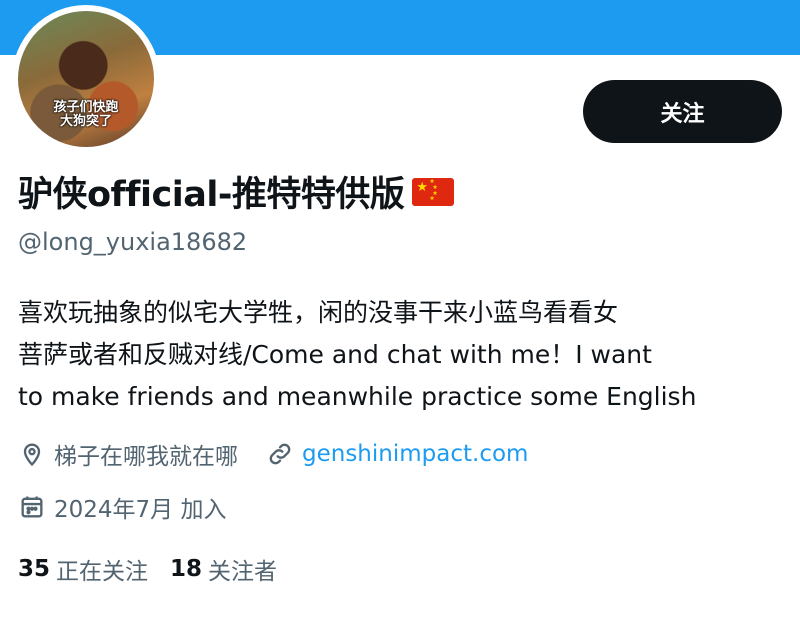 This screenshot has height=620, width=800. I want to click on location-pin-icon, so click(32, 455).